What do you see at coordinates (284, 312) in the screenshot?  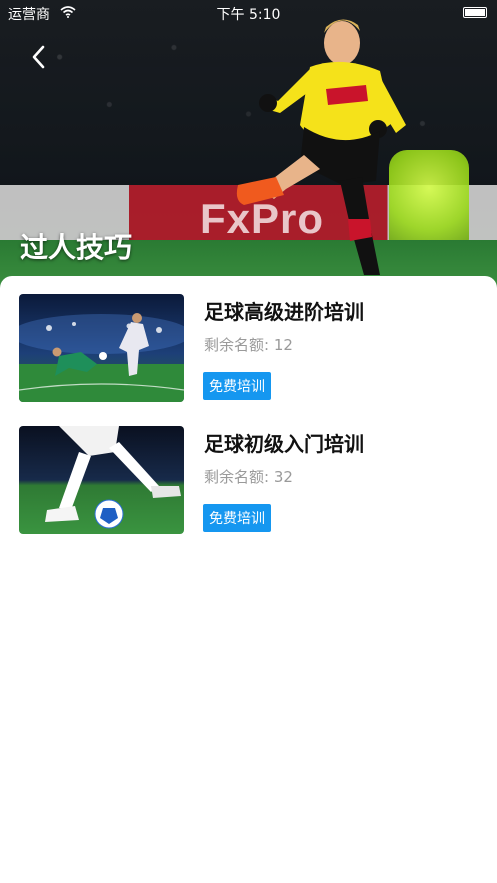 I see `course-title: 足球高级进阶培训` at bounding box center [284, 312].